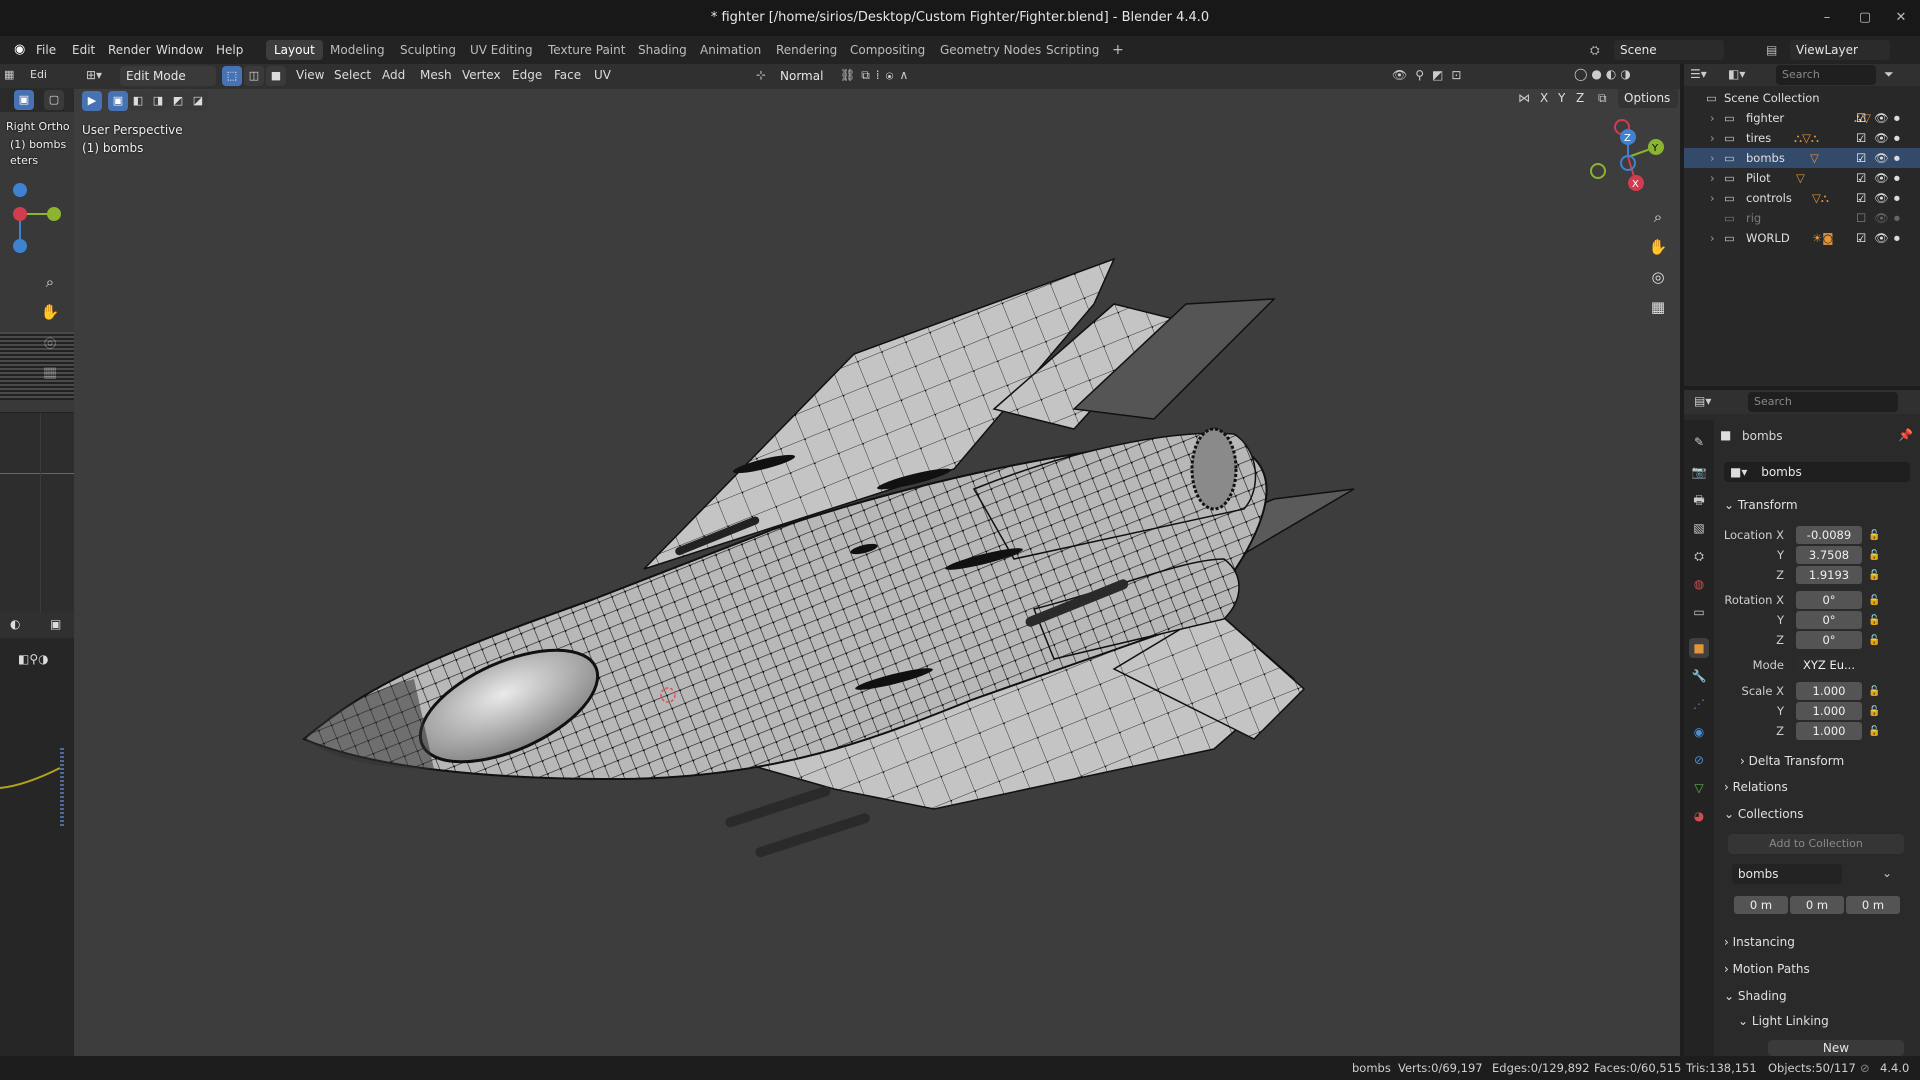  What do you see at coordinates (1702, 401) in the screenshot?
I see `properties-editor-icon: ▤▾` at bounding box center [1702, 401].